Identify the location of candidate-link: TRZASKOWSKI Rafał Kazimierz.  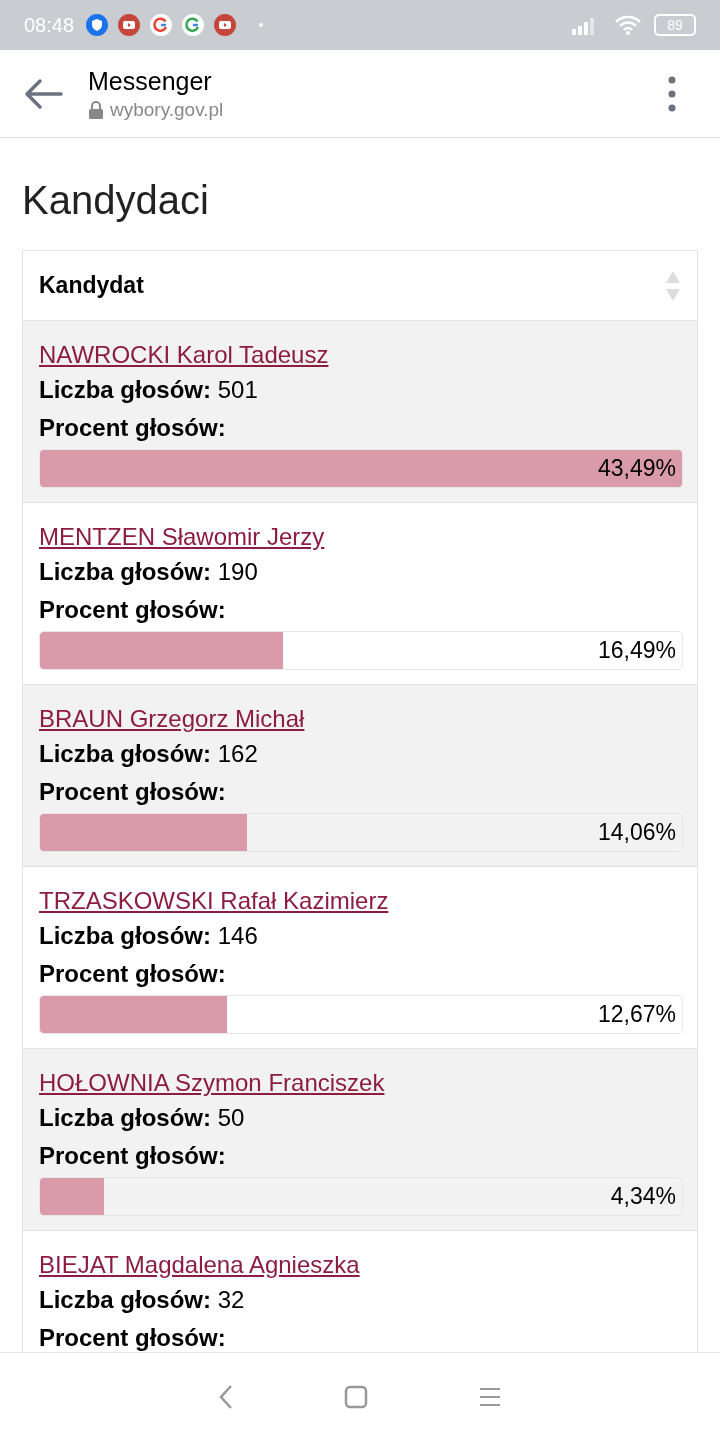
(214, 901).